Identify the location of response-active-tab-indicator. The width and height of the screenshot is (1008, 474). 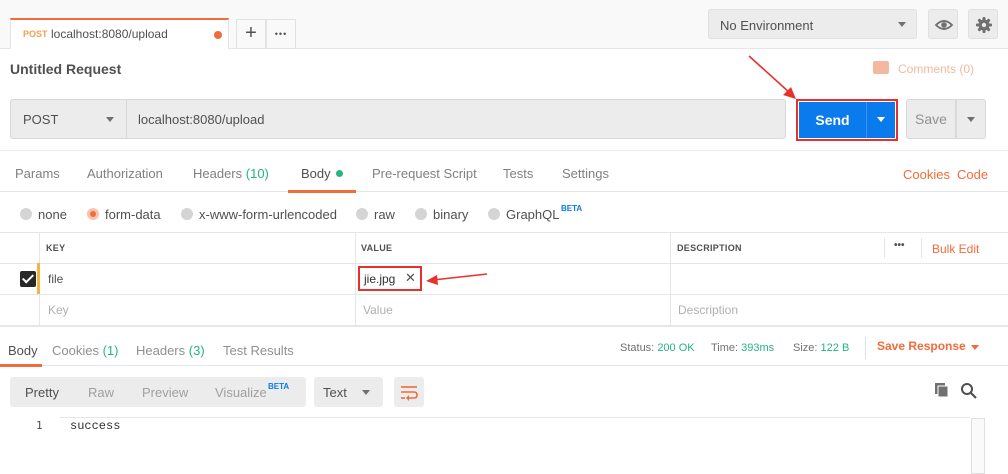
(21, 365).